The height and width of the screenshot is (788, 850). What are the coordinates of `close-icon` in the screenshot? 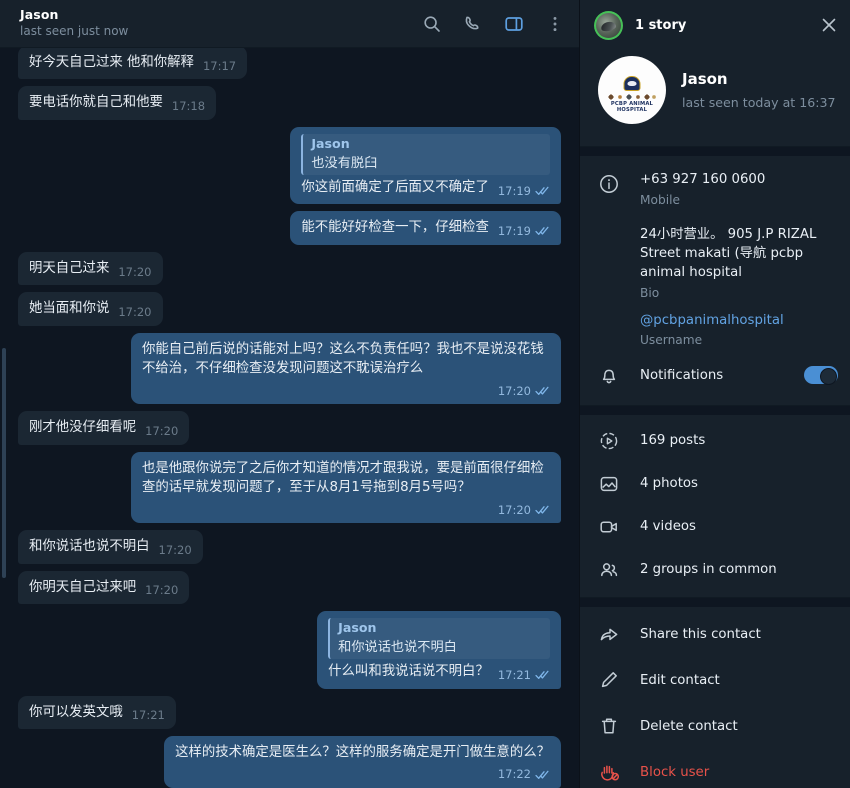 It's located at (829, 25).